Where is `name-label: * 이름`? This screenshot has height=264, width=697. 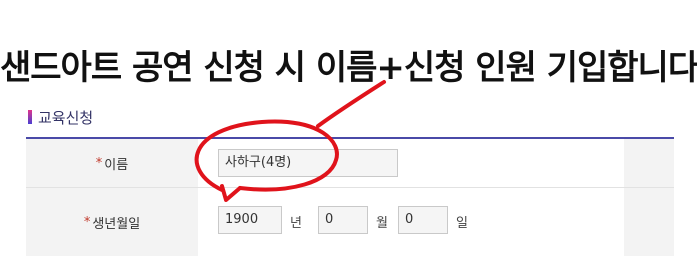 name-label: * 이름 is located at coordinates (112, 163).